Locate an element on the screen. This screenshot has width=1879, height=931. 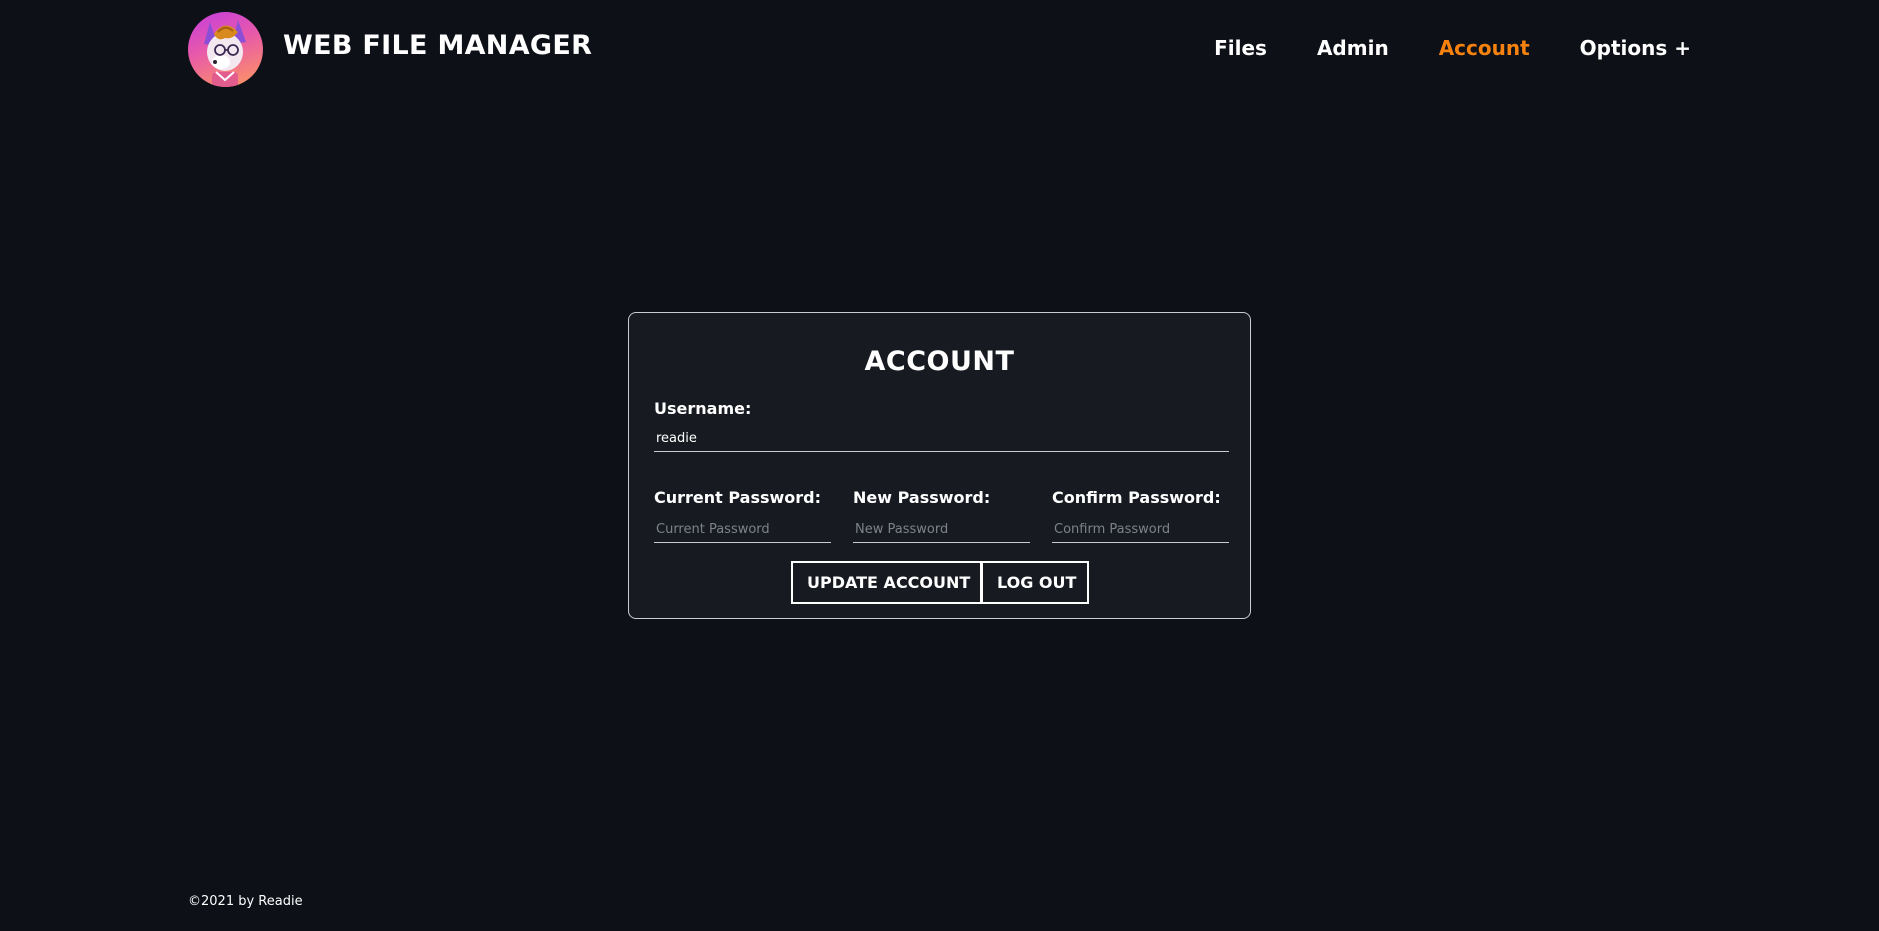
nav-item-files: Files is located at coordinates (1240, 48).